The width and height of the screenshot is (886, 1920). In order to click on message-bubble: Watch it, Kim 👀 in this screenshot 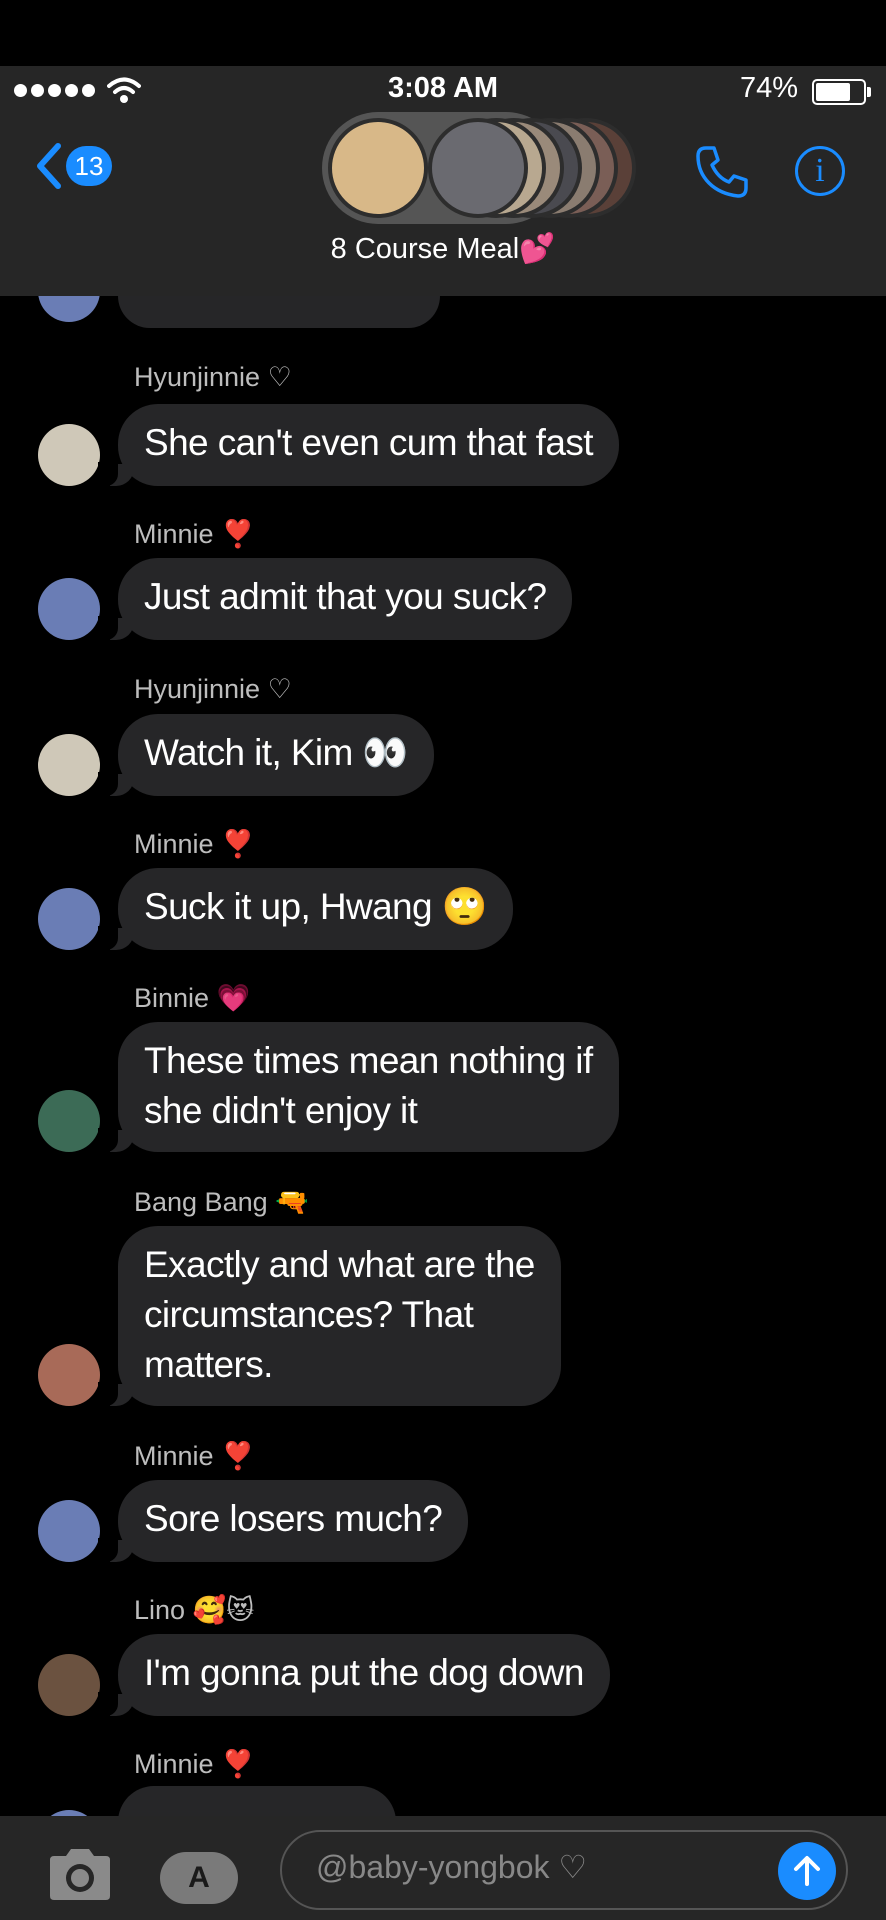, I will do `click(266, 755)`.